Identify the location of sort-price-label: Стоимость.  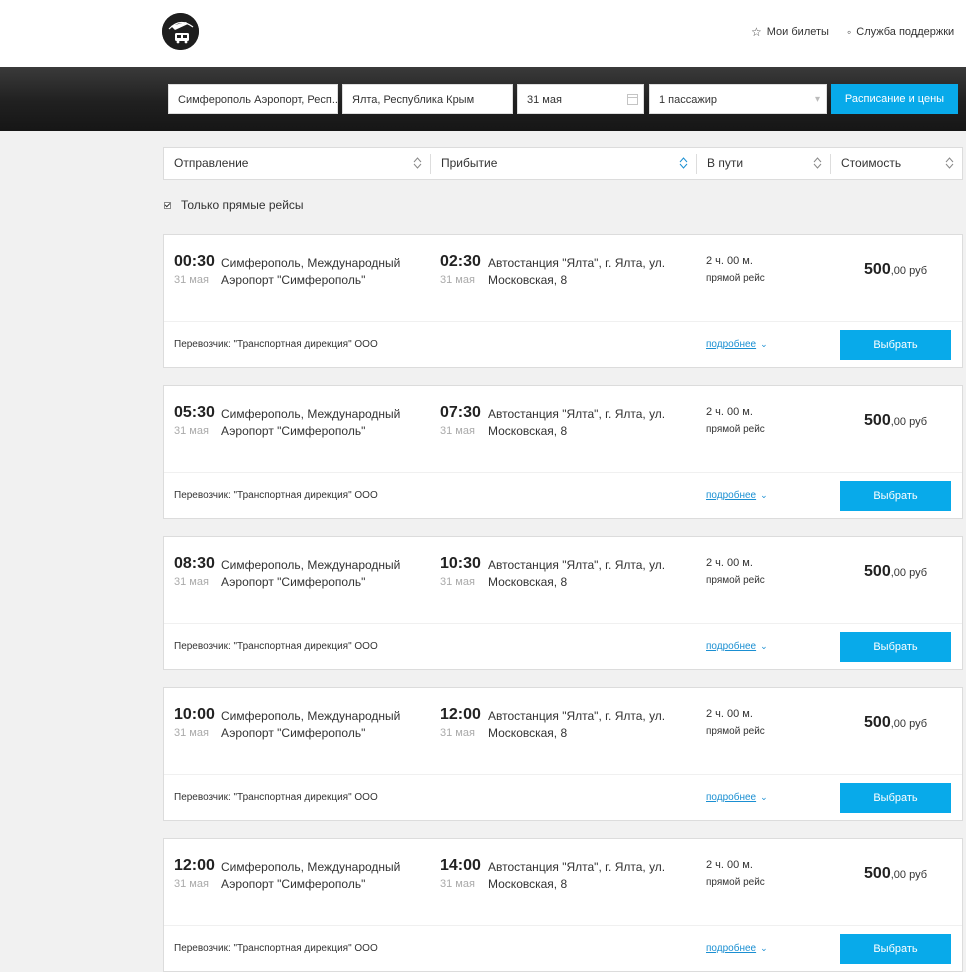
(871, 163).